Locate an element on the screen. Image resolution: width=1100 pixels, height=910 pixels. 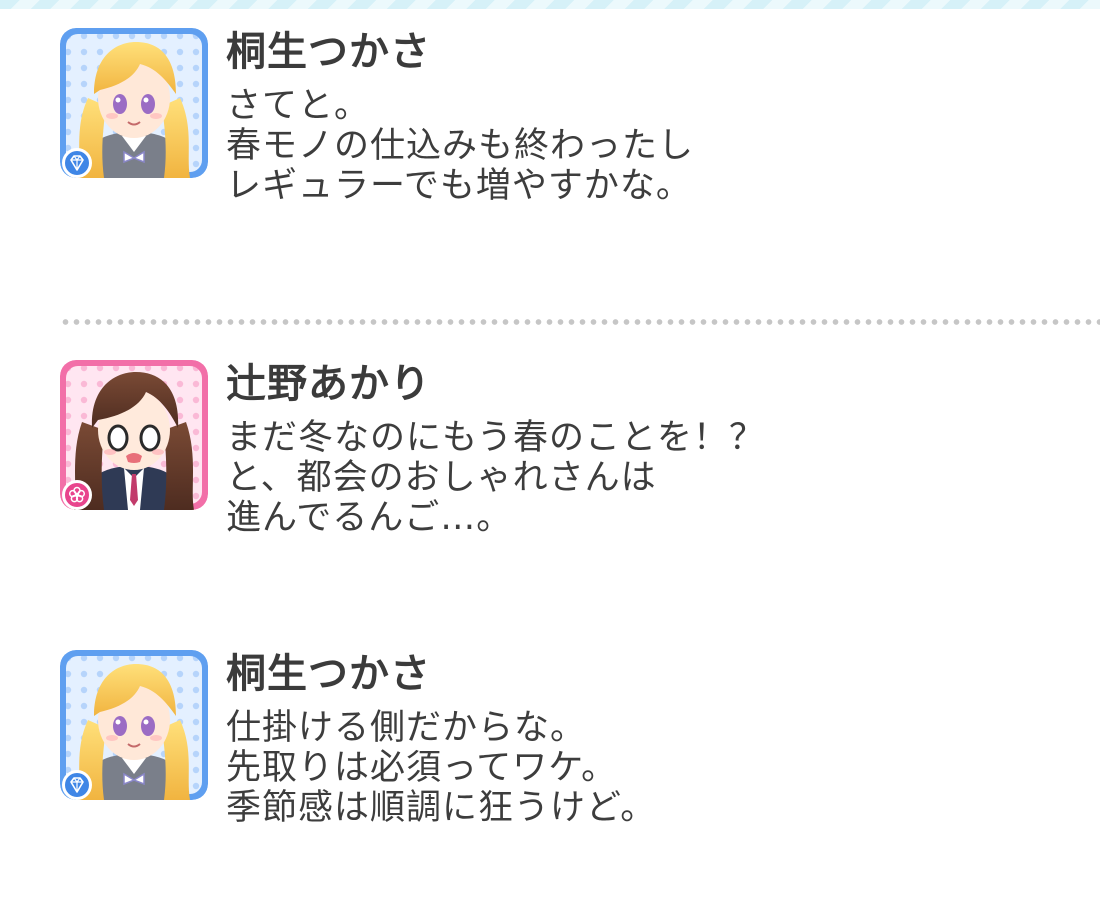
message-text: まだ冬なのにもう春のことを！？ と、都会のおしゃれさんは 進んでるんご…。 is located at coordinates (656, 478).